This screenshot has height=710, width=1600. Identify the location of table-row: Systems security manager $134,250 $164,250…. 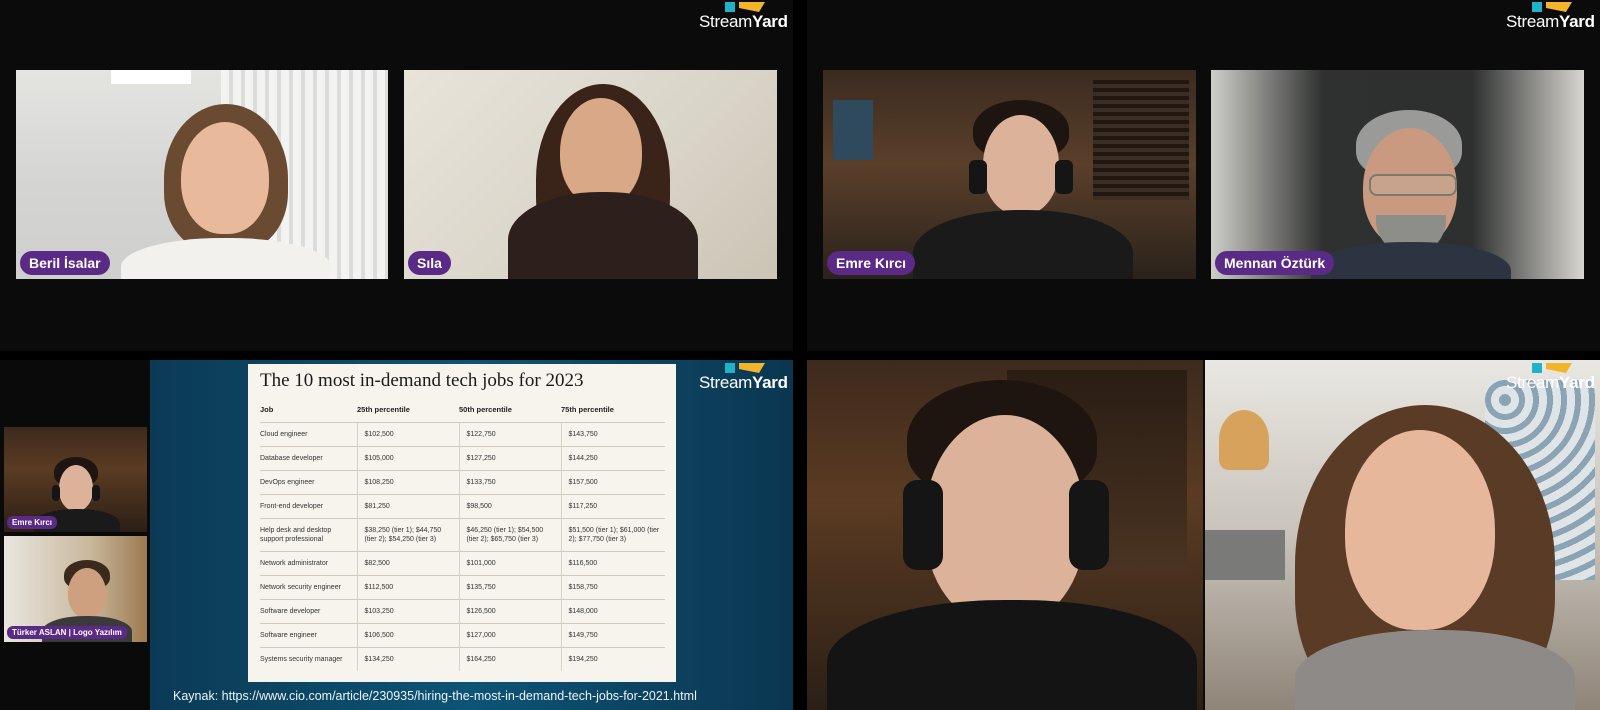
(462, 659).